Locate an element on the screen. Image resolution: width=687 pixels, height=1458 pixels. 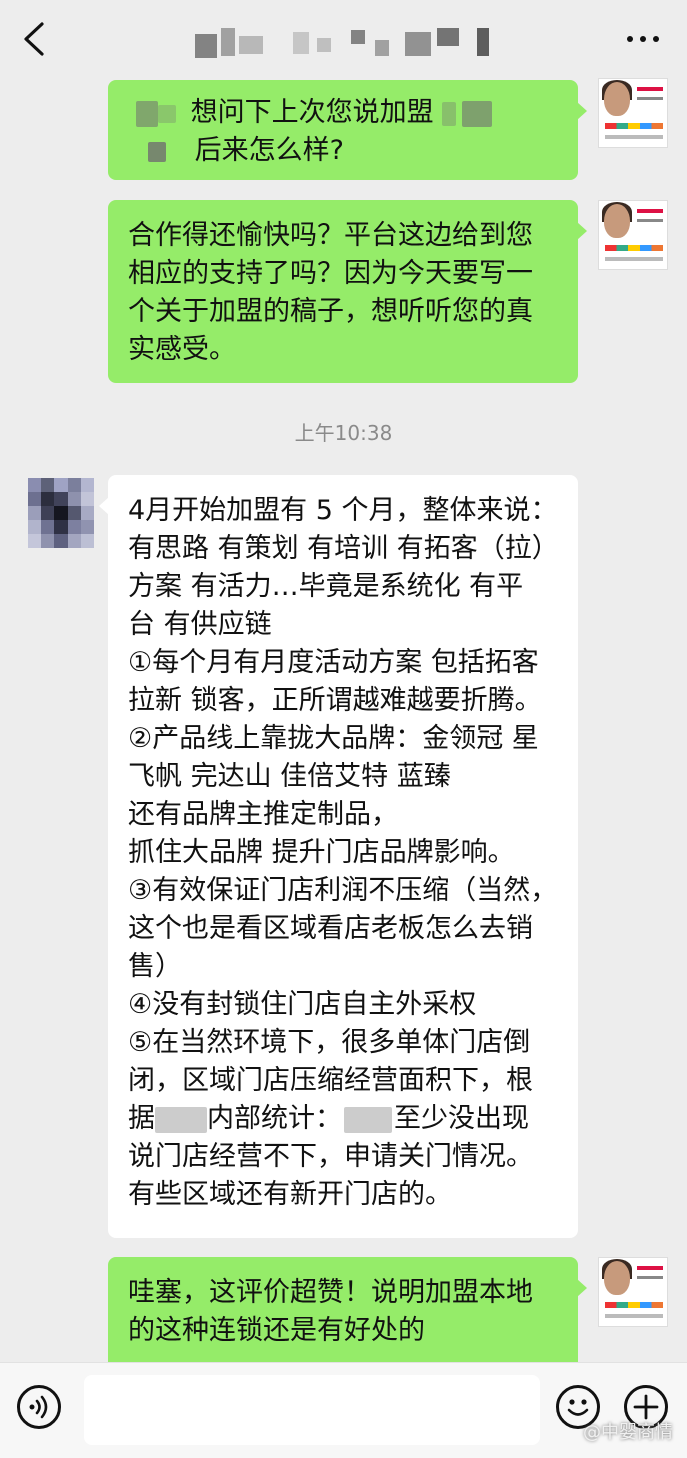
message-text-line: 据内部统计： 至少没出现 is located at coordinates (328, 1118).